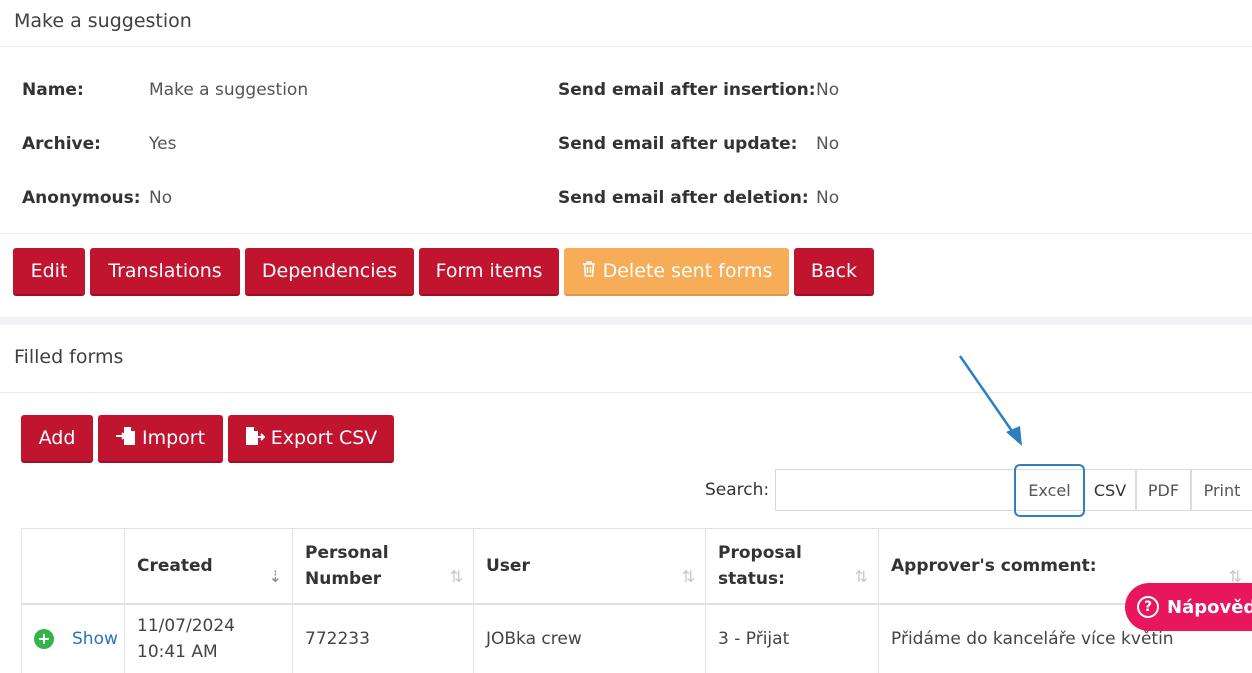 This screenshot has height=673, width=1252. Describe the element at coordinates (1163, 490) in the screenshot. I see `pdf-button: PDF` at that location.